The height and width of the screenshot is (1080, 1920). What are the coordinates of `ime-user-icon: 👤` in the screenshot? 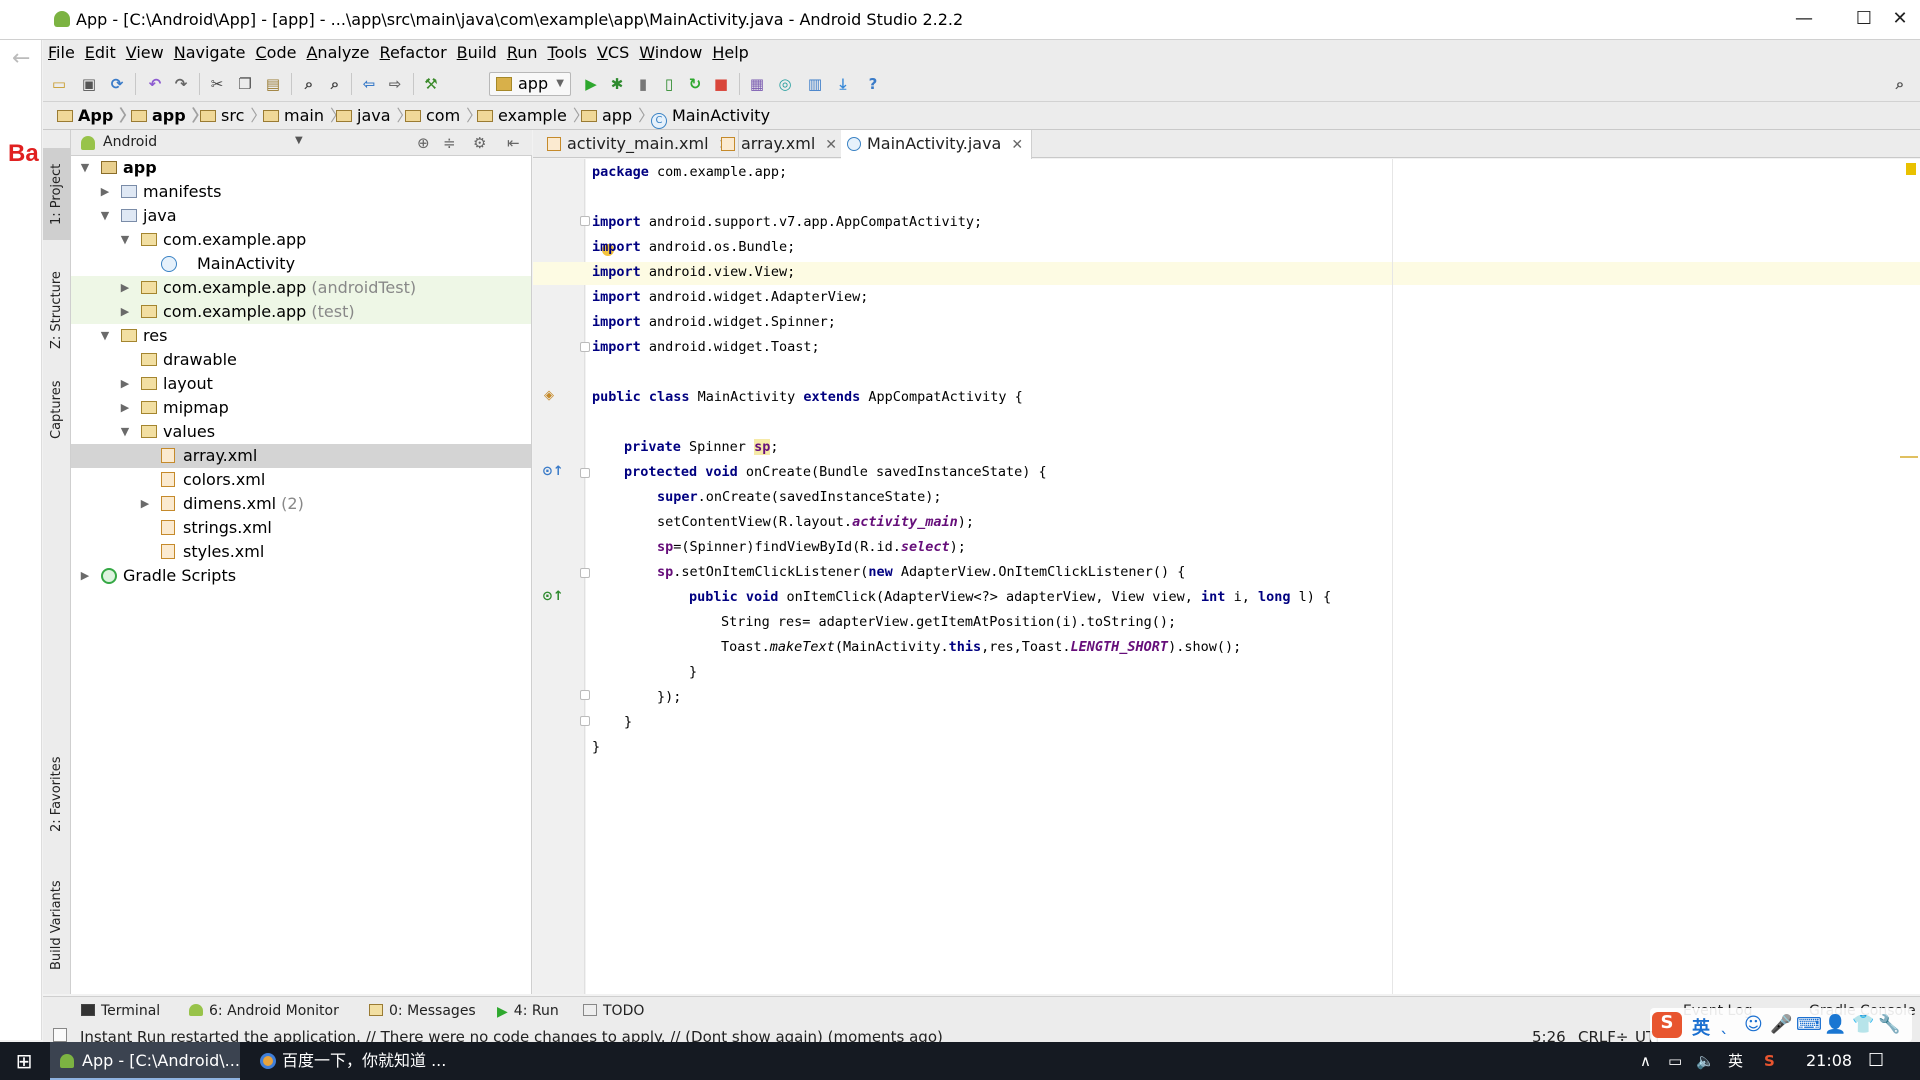 It's located at (1835, 1024).